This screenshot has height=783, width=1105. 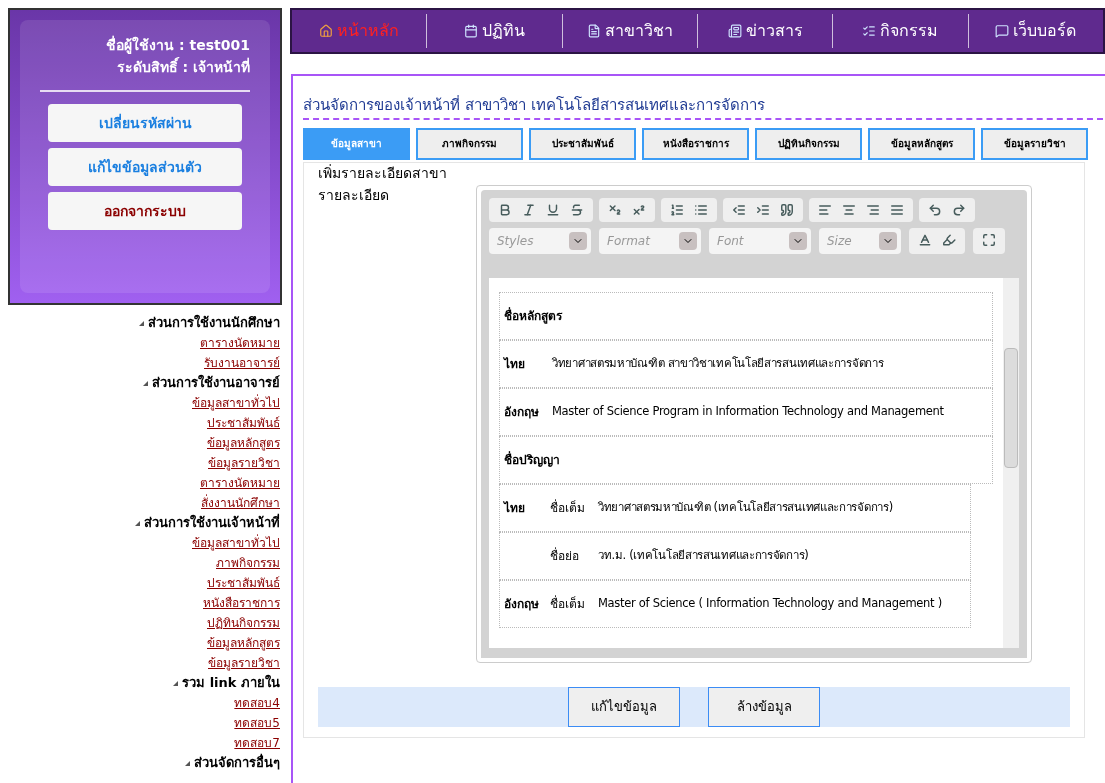 What do you see at coordinates (764, 706) in the screenshot?
I see `form-button: ล้างข้อมูล` at bounding box center [764, 706].